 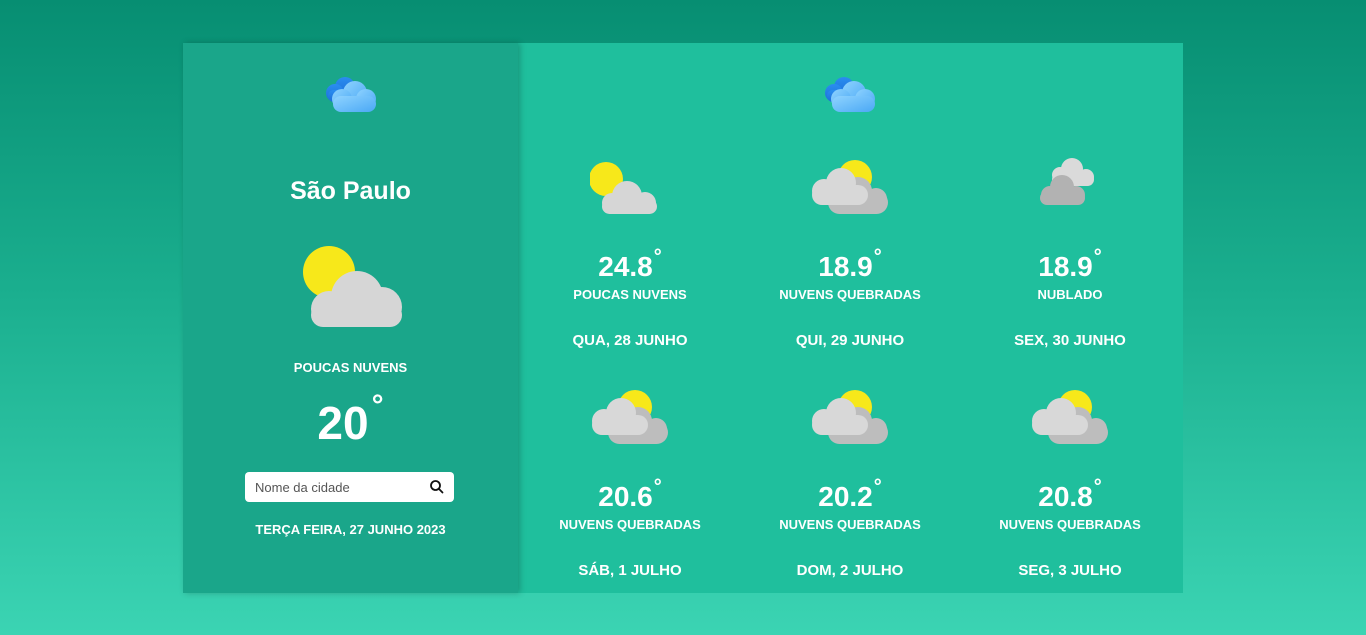 I want to click on forecast-temperature: 24.8°, so click(x=630, y=264).